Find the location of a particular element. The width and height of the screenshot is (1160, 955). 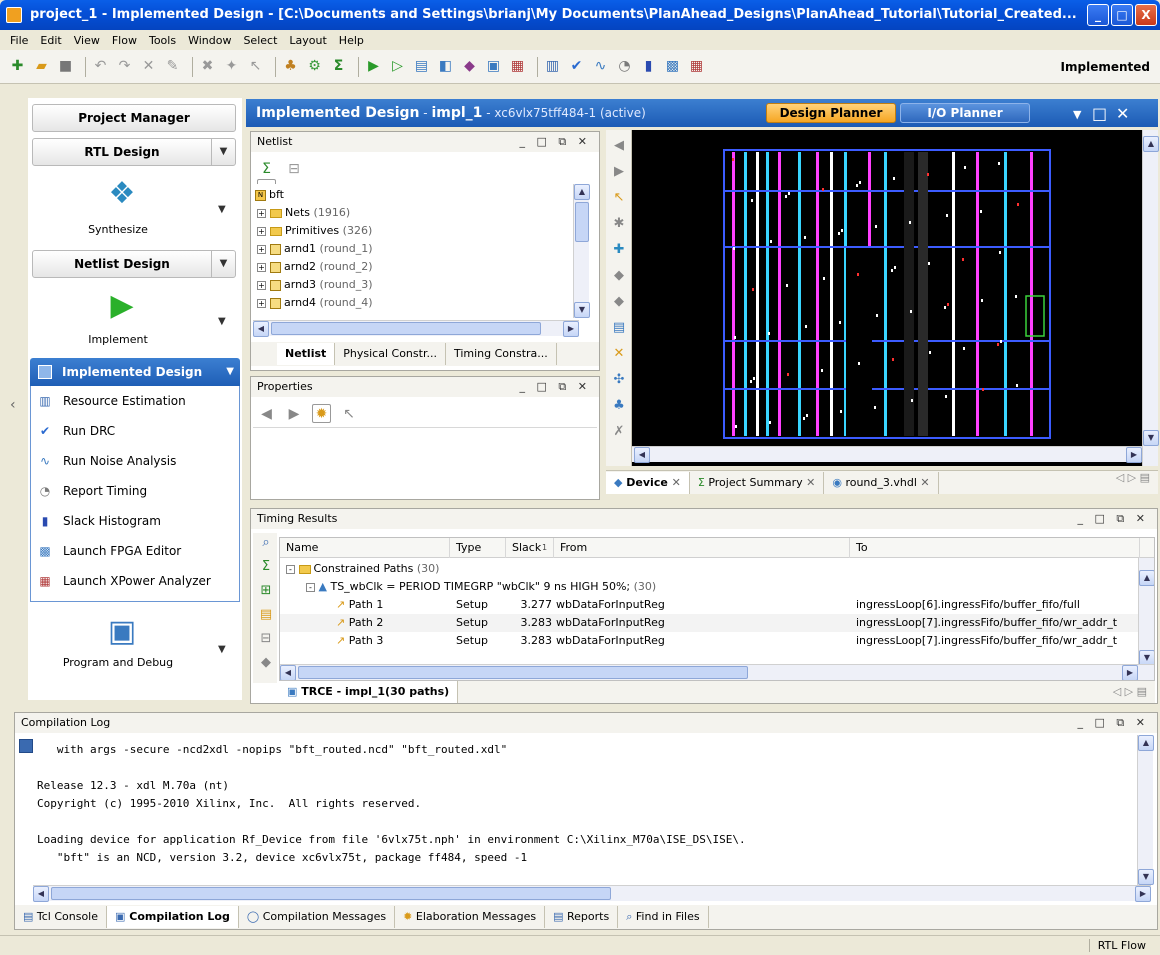

tab-project-summary: Σ Project Summary ✕ is located at coordinates (757, 482).